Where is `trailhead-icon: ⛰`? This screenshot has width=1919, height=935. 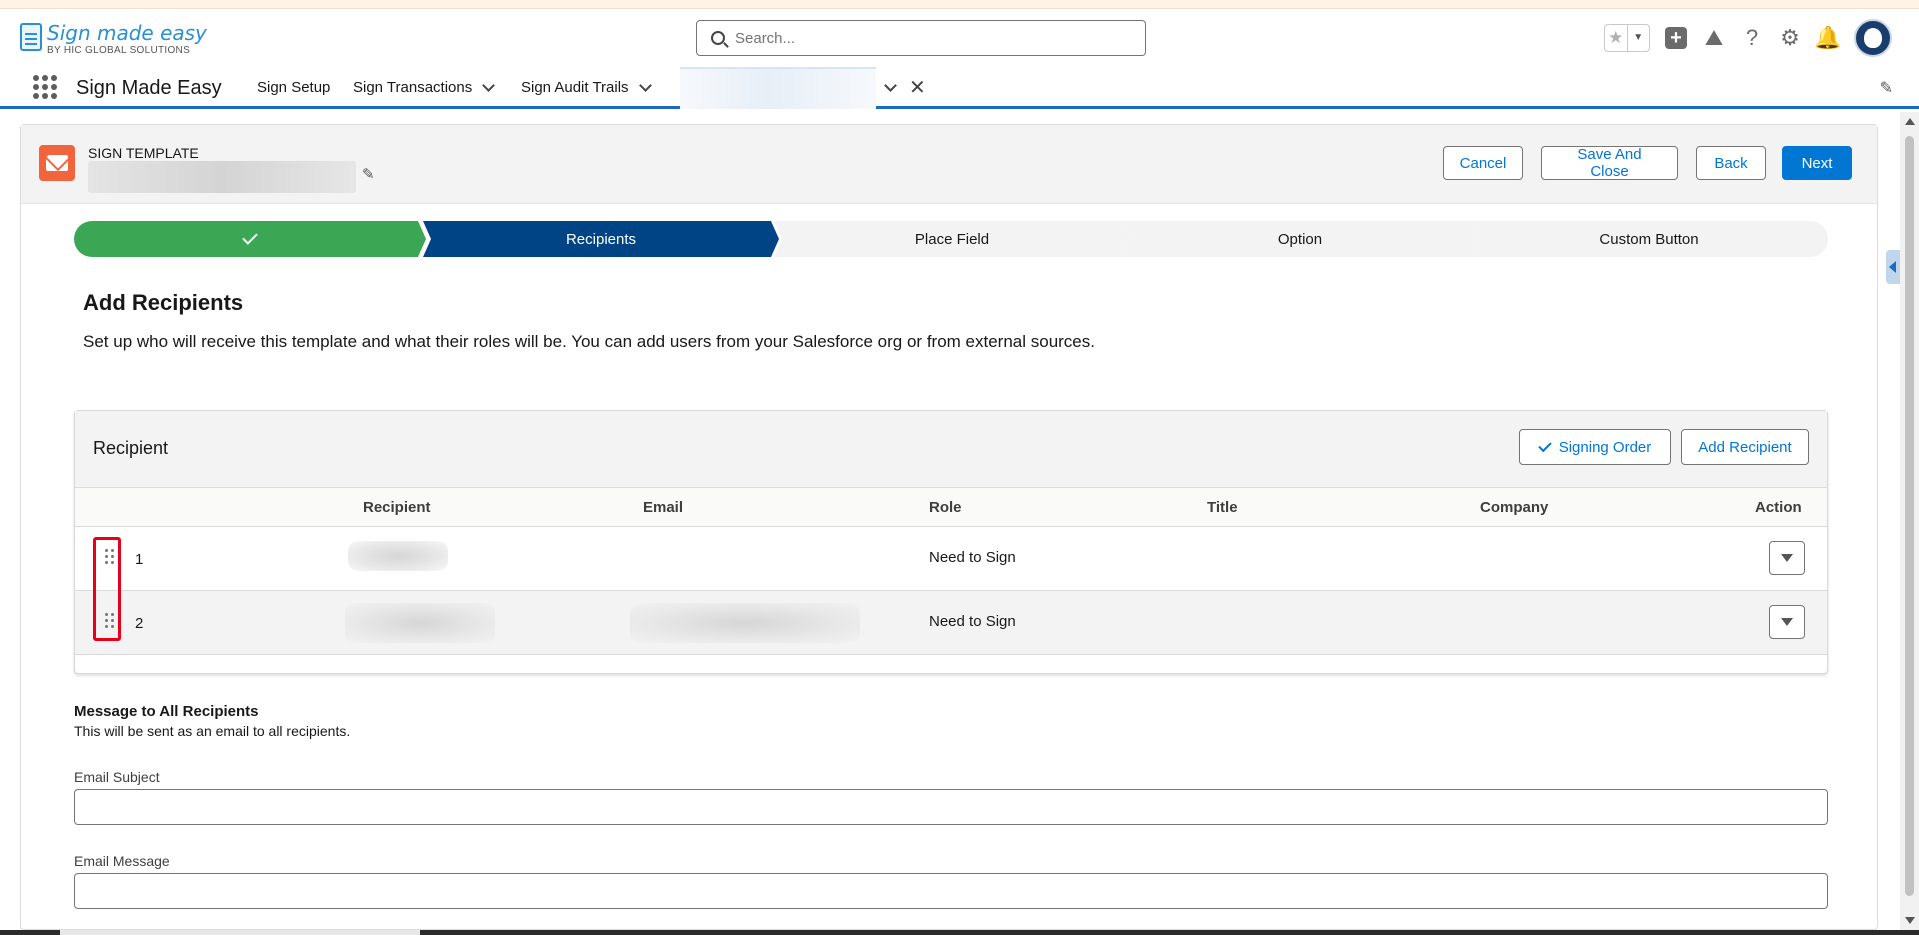 trailhead-icon: ⛰ is located at coordinates (1714, 37).